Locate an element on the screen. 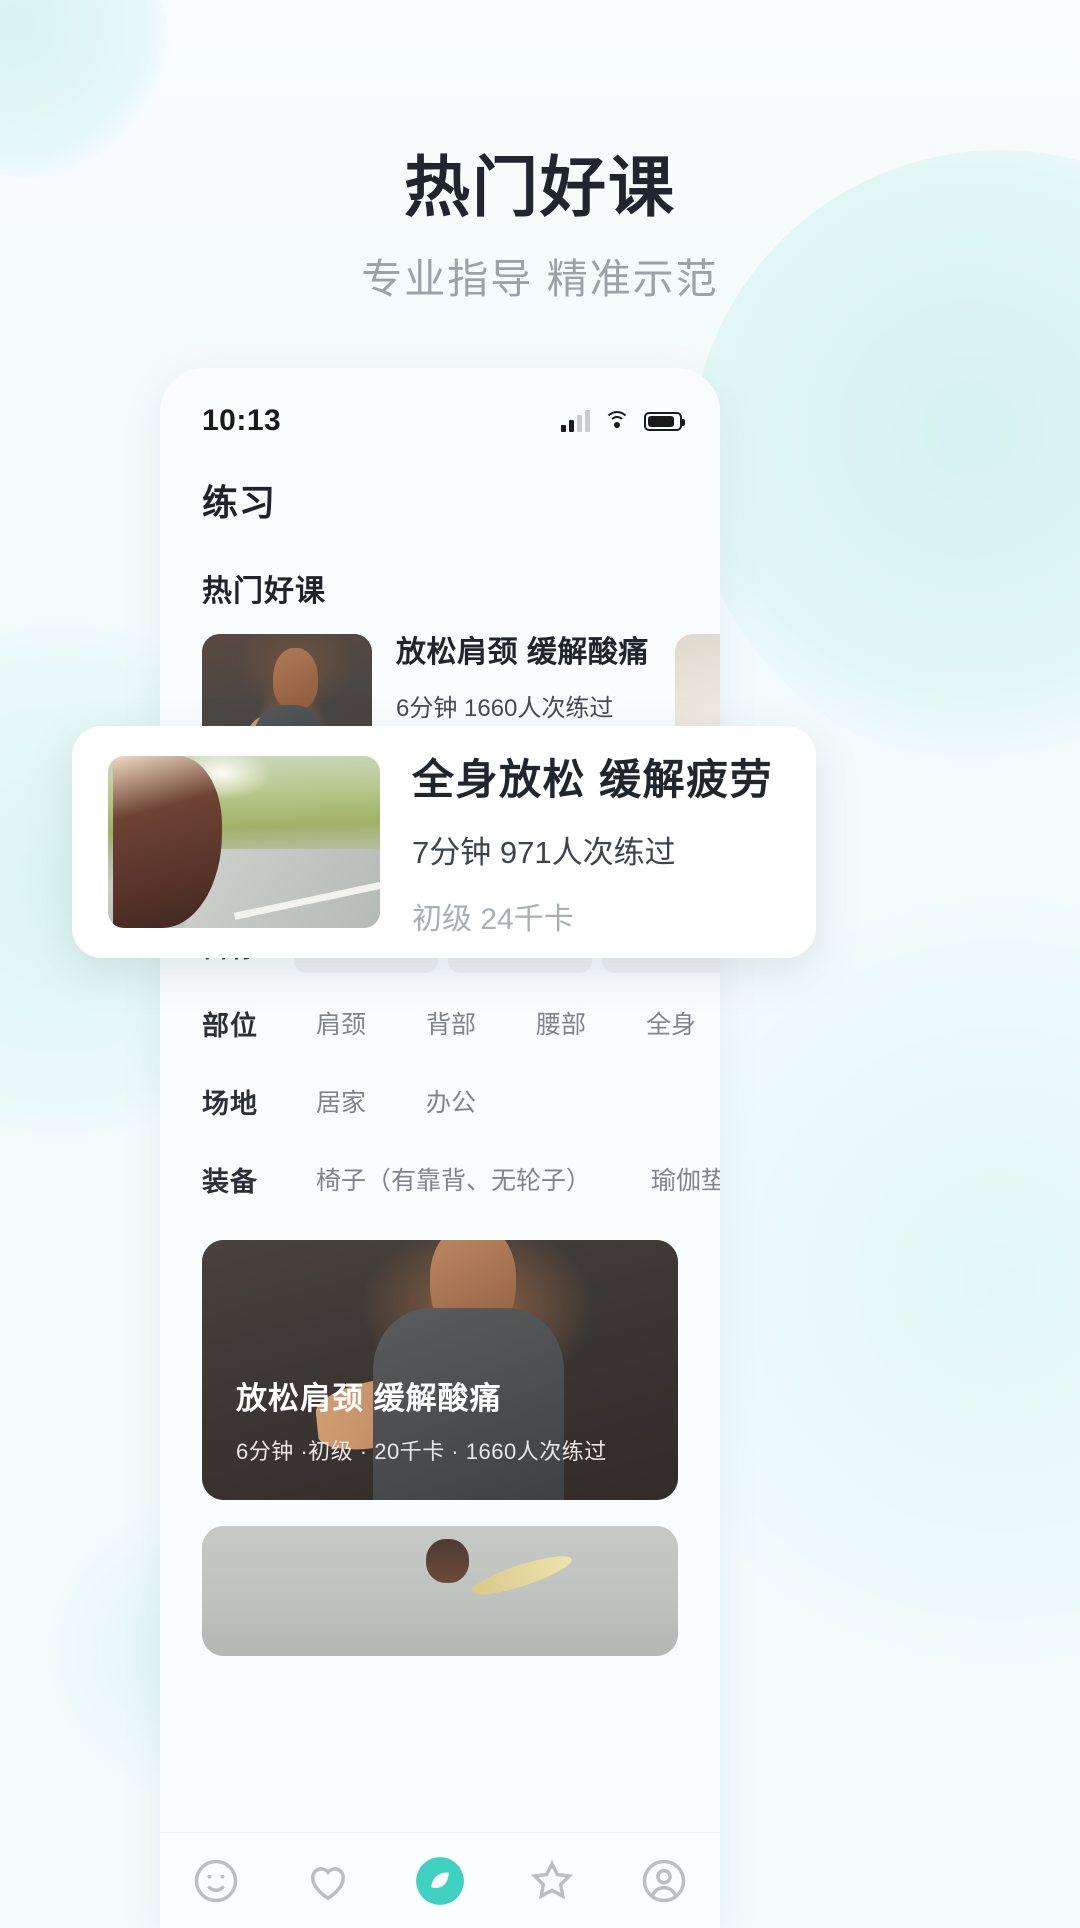  filter-row-venue: 场地 居家 办公 is located at coordinates (440, 1101).